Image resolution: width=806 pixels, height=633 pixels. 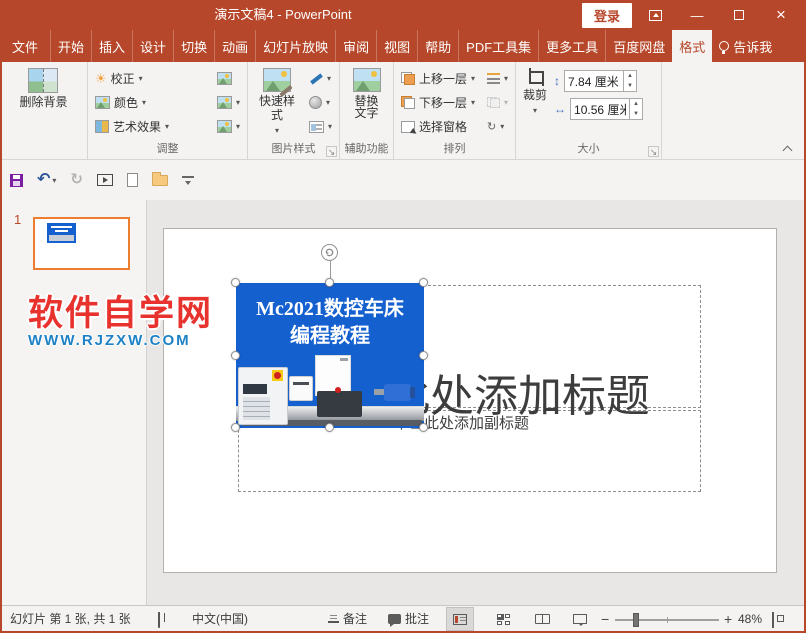 I want to click on size-dialog-launcher: ↘, so click(x=653, y=151).